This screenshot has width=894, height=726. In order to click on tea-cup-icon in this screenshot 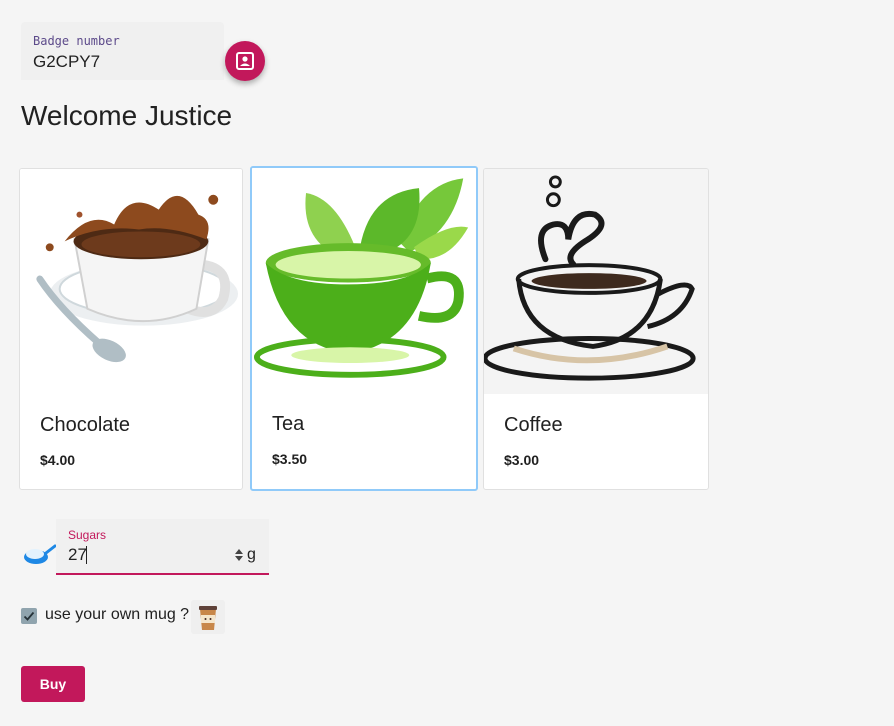, I will do `click(364, 280)`.